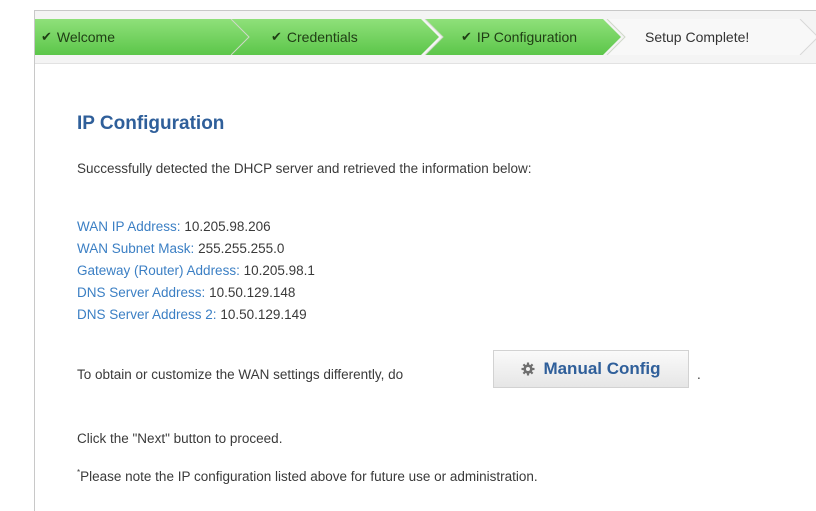 Image resolution: width=816 pixels, height=511 pixels. Describe the element at coordinates (279, 270) in the screenshot. I see `field-value: 10.205.98.1` at that location.